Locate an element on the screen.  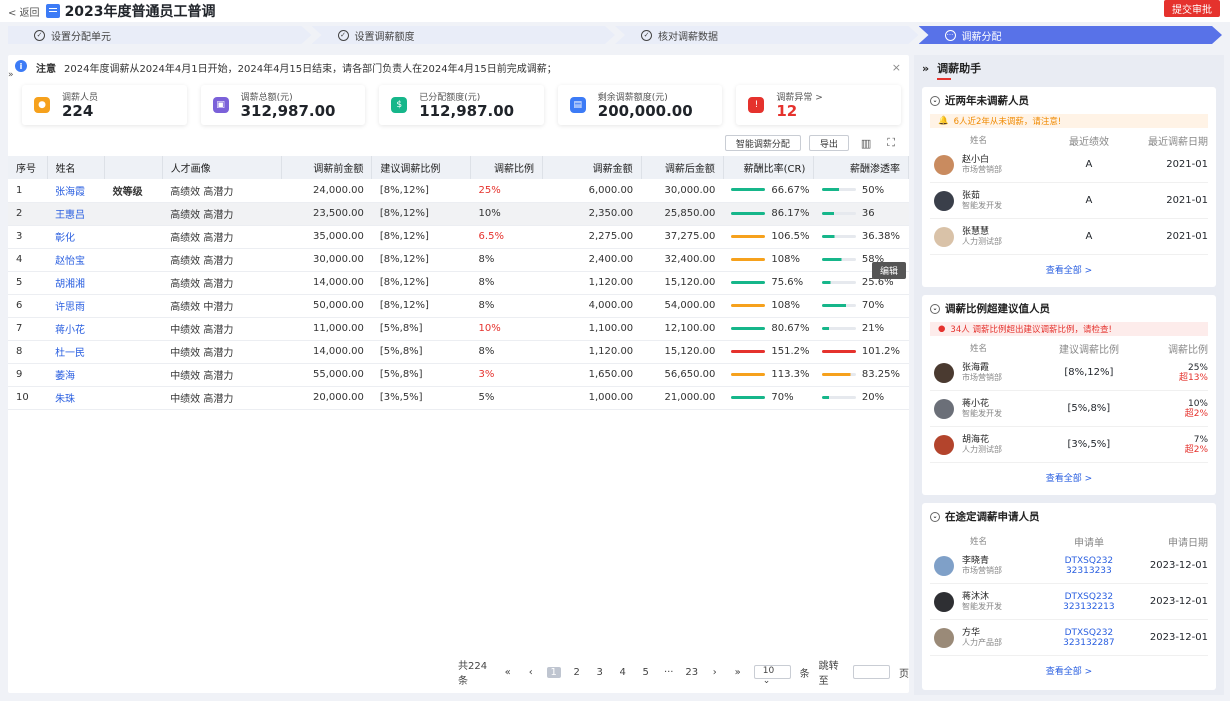
summary-card: ! 调薪异常 >12 is located at coordinates (818, 105).